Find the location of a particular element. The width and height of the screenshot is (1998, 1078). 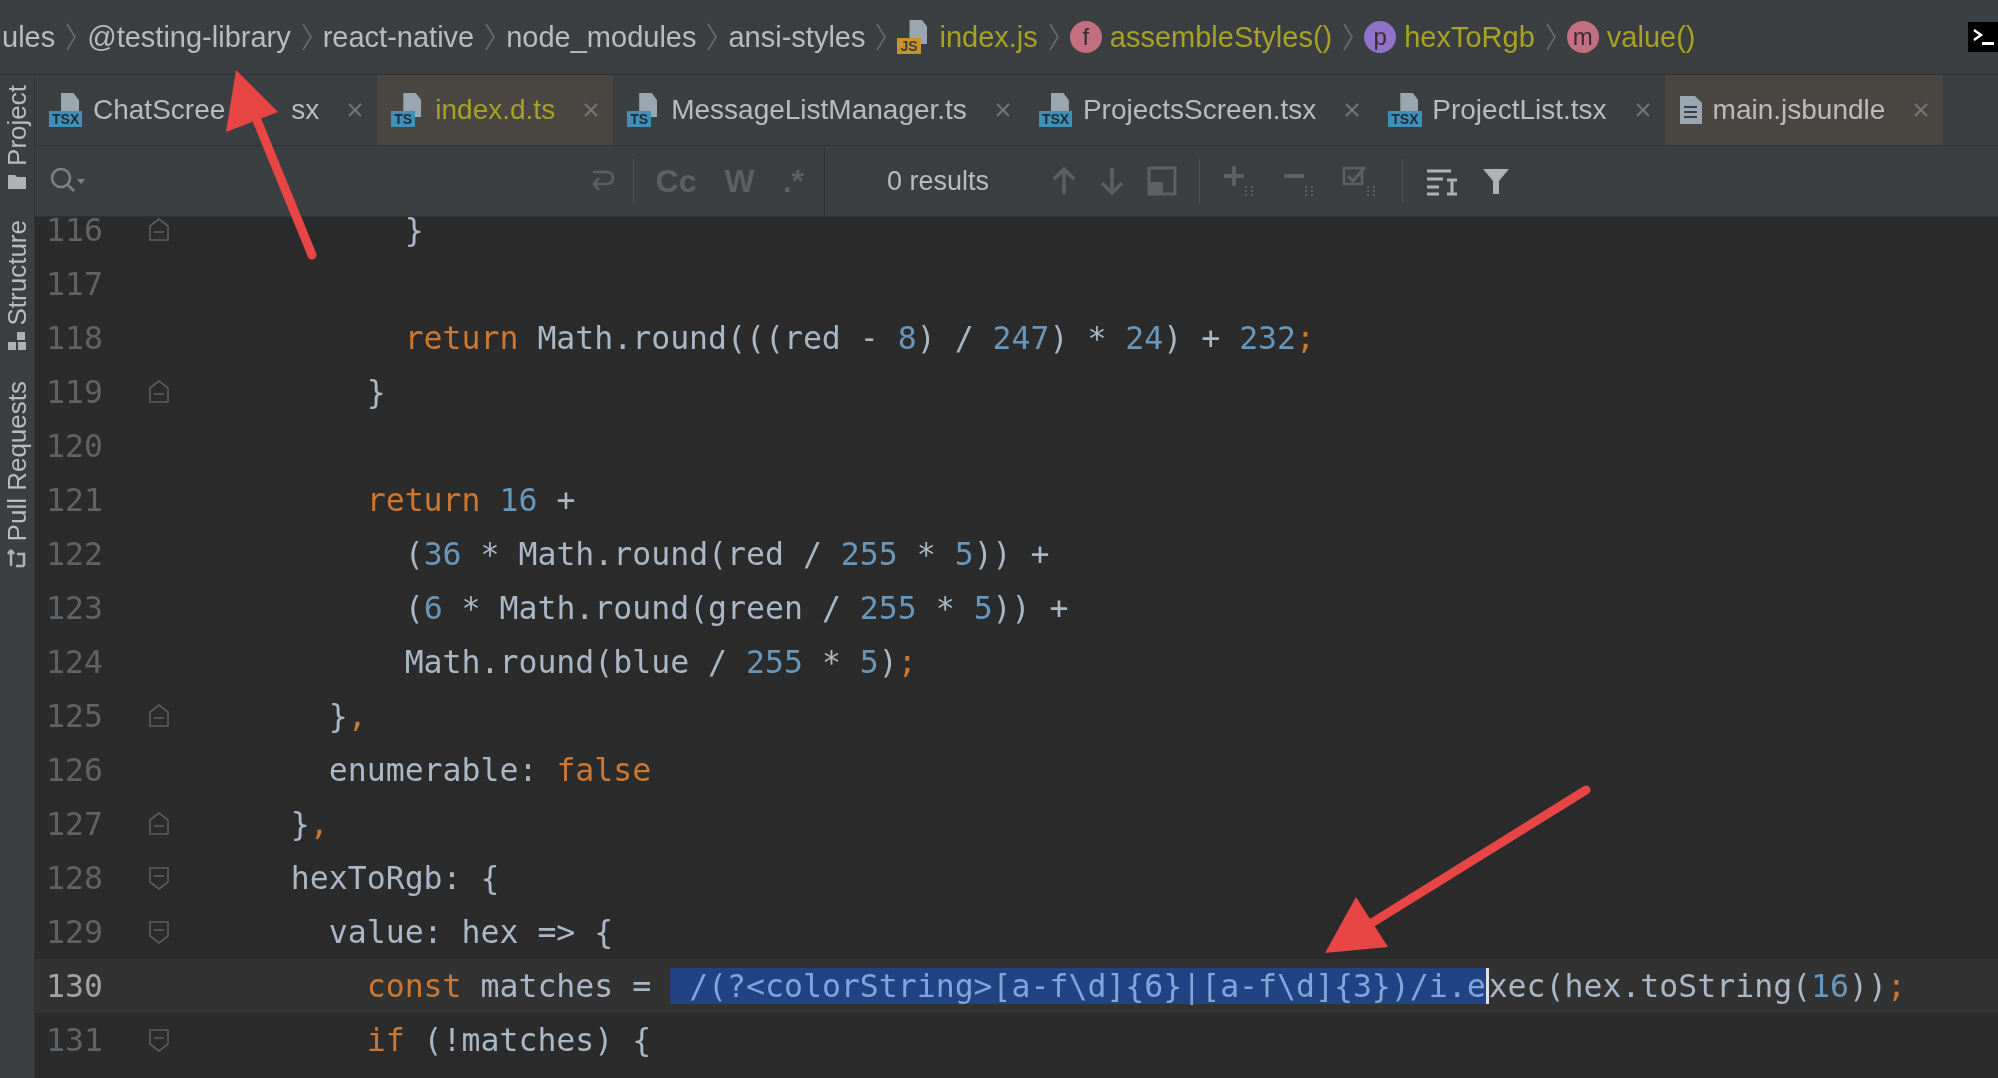

pull-request-icon is located at coordinates (17, 557).